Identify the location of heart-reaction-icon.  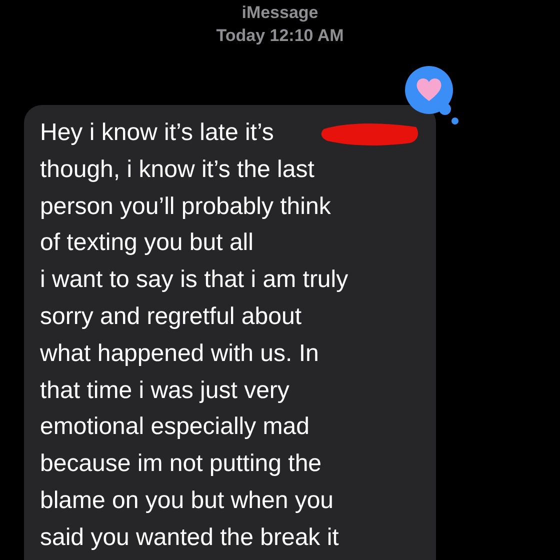
(433, 96).